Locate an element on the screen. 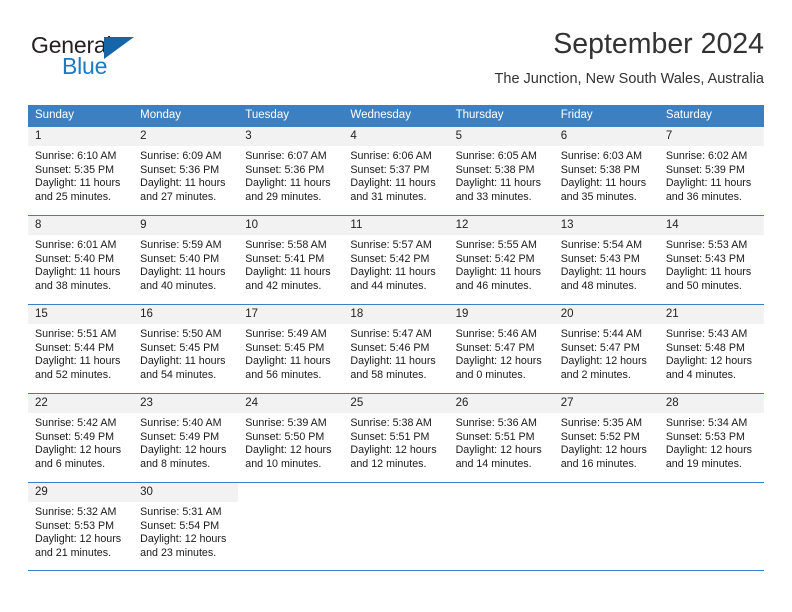  day-daylight2-text: and 21 minutes. is located at coordinates (73, 552).